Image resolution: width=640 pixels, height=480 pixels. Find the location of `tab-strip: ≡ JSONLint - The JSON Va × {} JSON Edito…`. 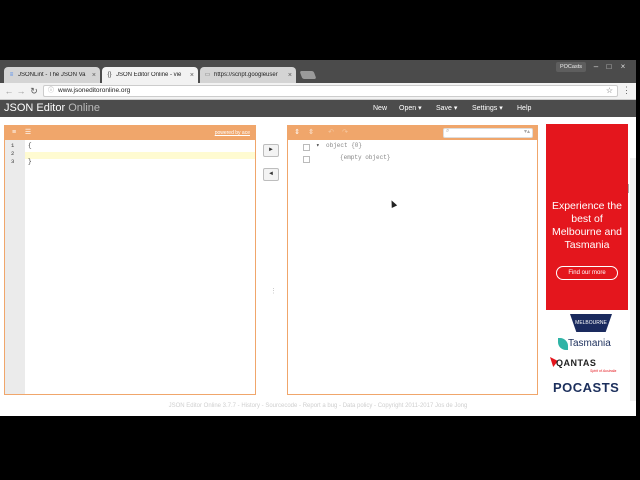

tab-strip: ≡ JSONLint - The JSON Va × {} JSON Edito… is located at coordinates (318, 71).